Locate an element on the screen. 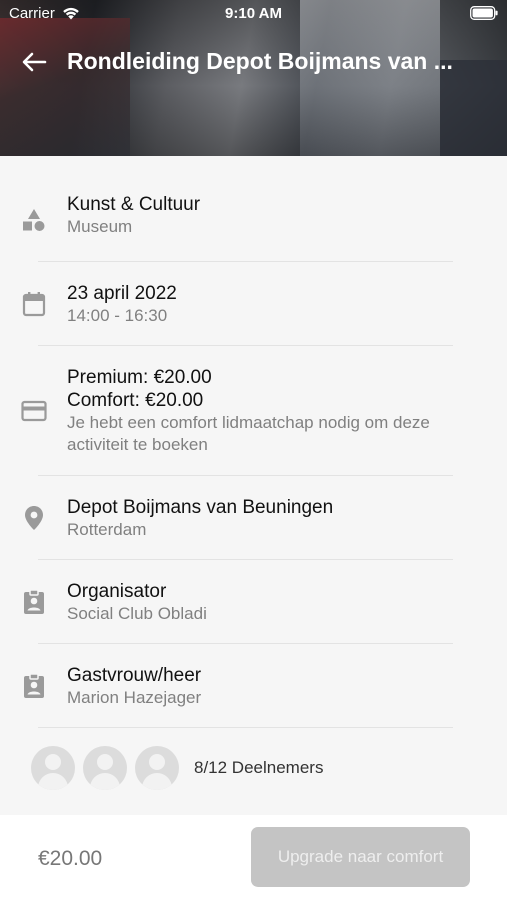  location-pin-icon is located at coordinates (34, 518).